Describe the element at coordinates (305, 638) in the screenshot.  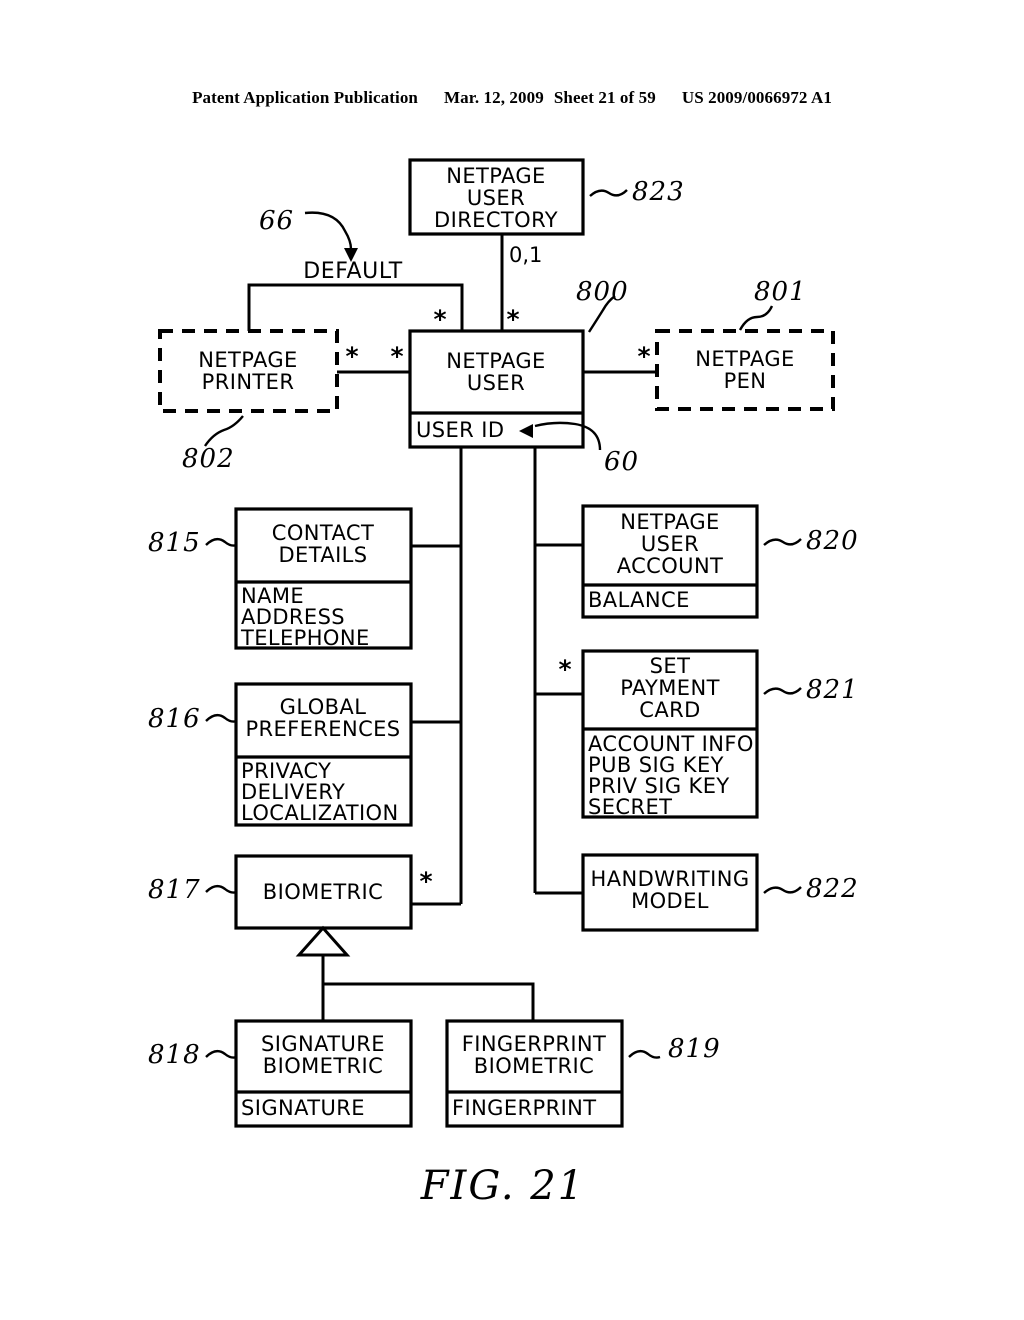
I see `entity-attribute: TELEPHONE` at that location.